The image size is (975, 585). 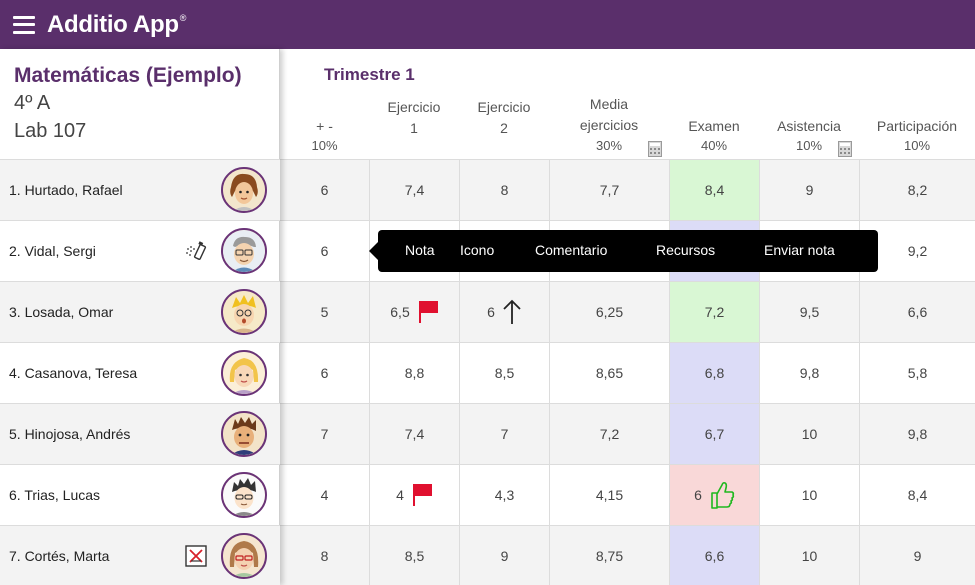 I want to click on student-row: 4. Casanova, Teresa, so click(x=140, y=372).